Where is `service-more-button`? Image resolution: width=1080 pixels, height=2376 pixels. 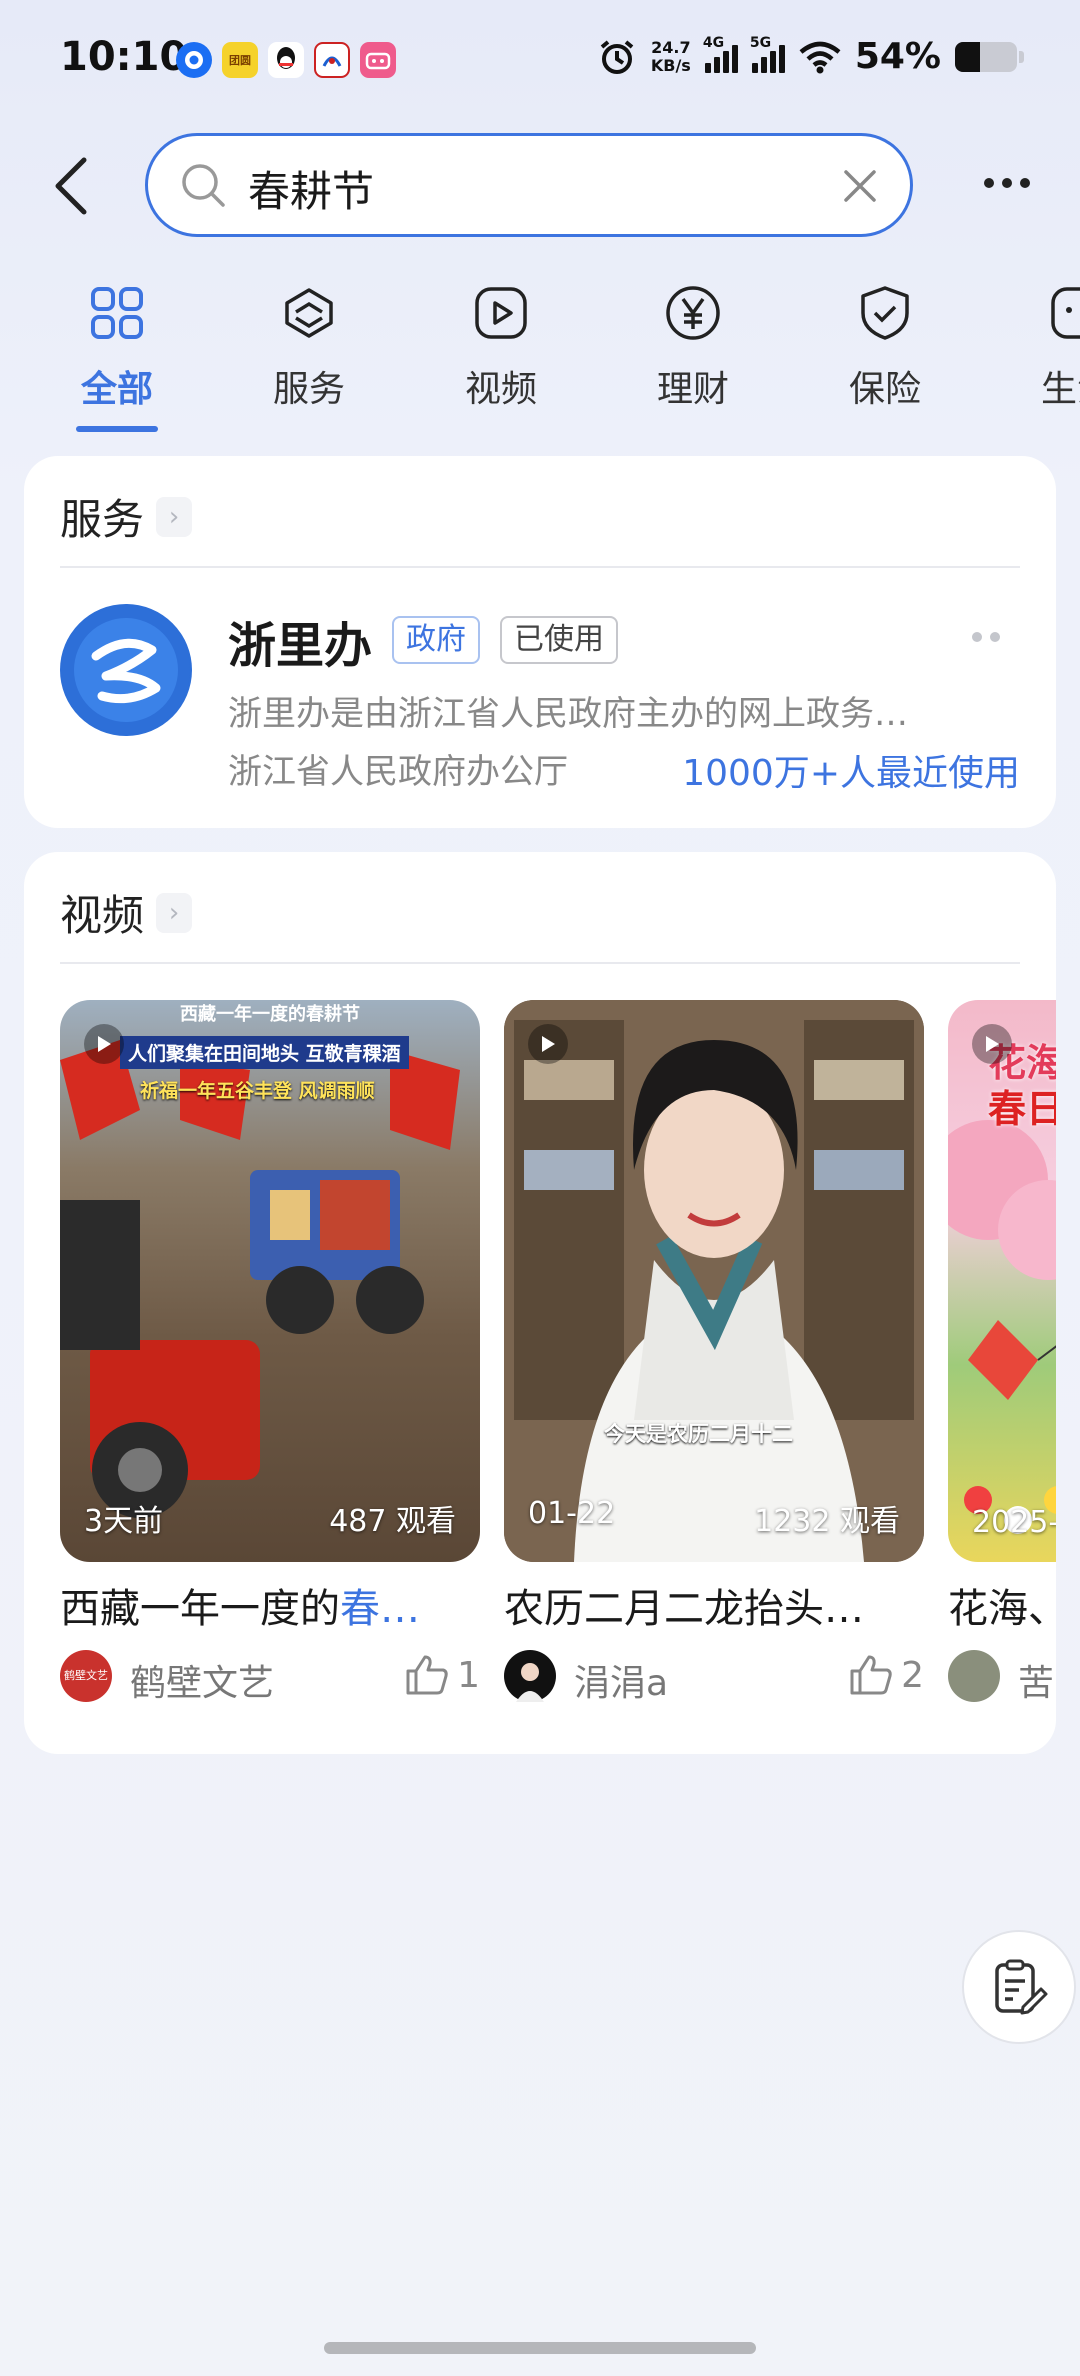
service-more-button is located at coordinates (986, 637).